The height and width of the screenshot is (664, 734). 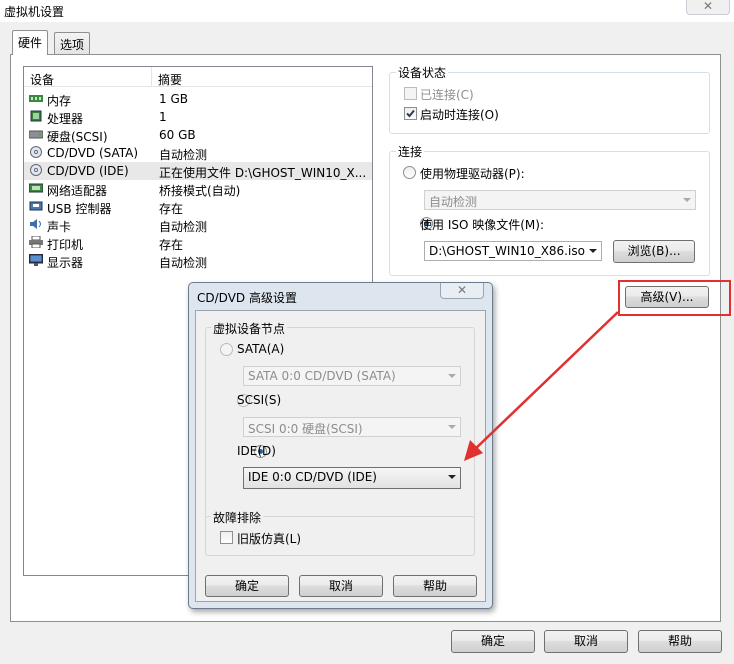 I want to click on iso-path-select: D:\GHOST_WIN10_X86.iso, so click(x=513, y=251).